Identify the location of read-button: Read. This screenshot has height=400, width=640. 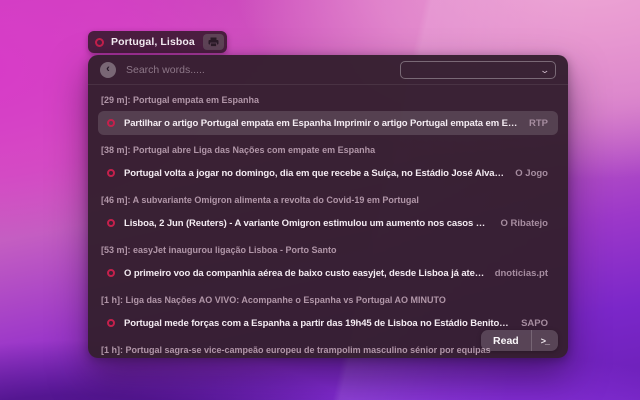
(506, 340).